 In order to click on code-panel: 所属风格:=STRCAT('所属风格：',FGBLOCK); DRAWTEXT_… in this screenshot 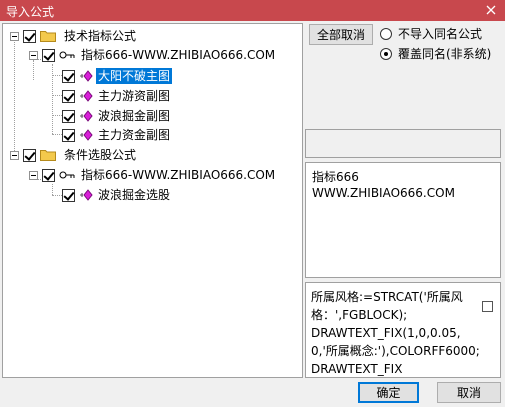, I will do `click(403, 330)`.